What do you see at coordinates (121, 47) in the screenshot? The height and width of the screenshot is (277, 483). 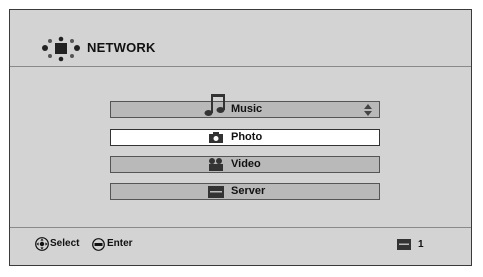 I see `page-title: NETWORK` at bounding box center [121, 47].